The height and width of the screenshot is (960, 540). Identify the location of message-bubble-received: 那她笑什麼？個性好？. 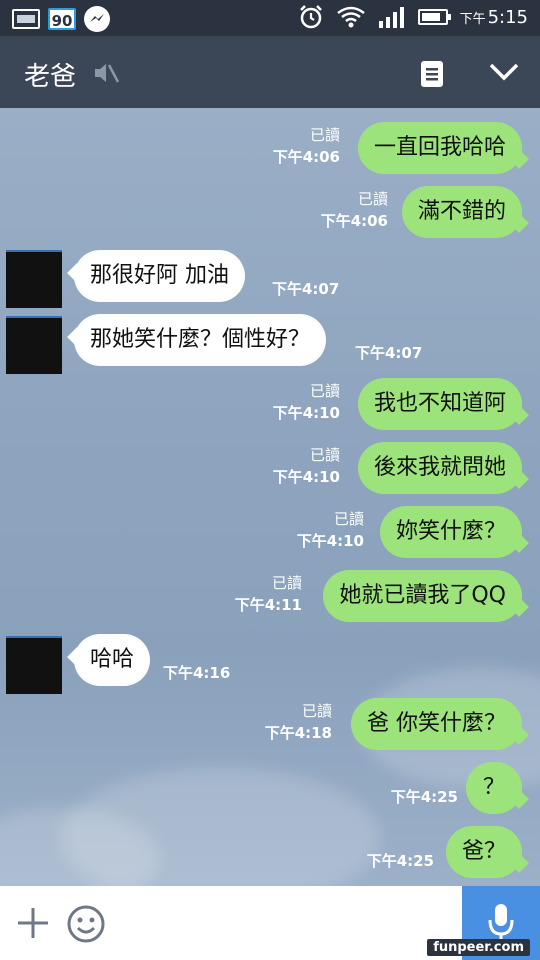
(200, 340).